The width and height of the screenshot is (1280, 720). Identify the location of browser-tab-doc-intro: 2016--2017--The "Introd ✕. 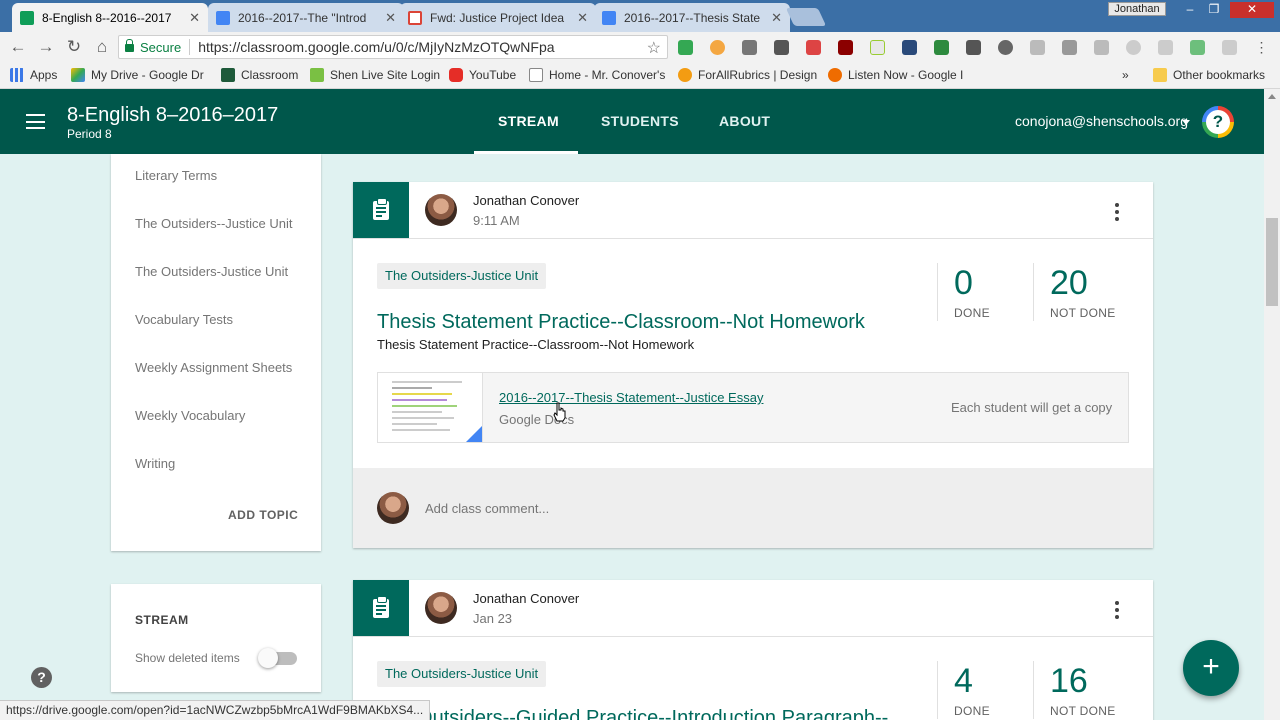
(306, 17).